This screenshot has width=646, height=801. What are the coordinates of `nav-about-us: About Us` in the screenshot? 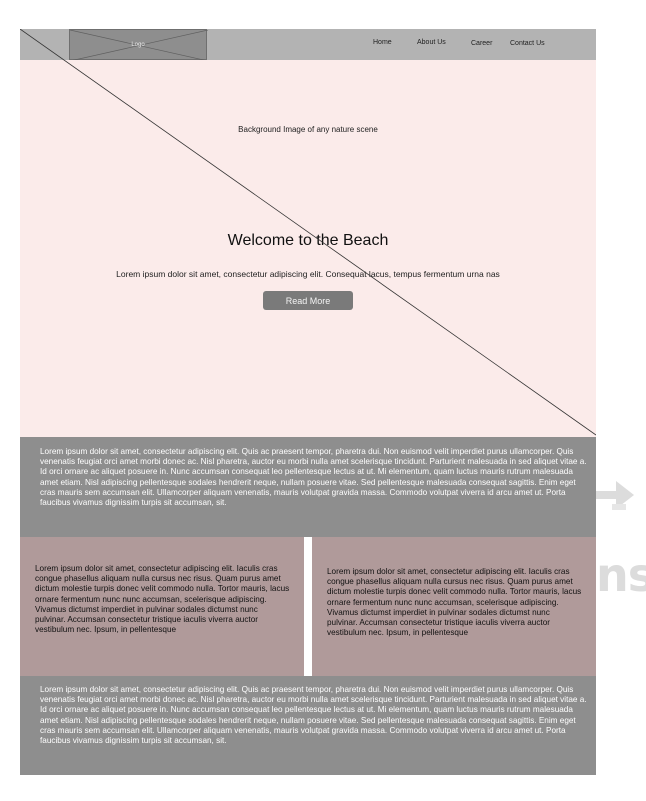 It's located at (431, 42).